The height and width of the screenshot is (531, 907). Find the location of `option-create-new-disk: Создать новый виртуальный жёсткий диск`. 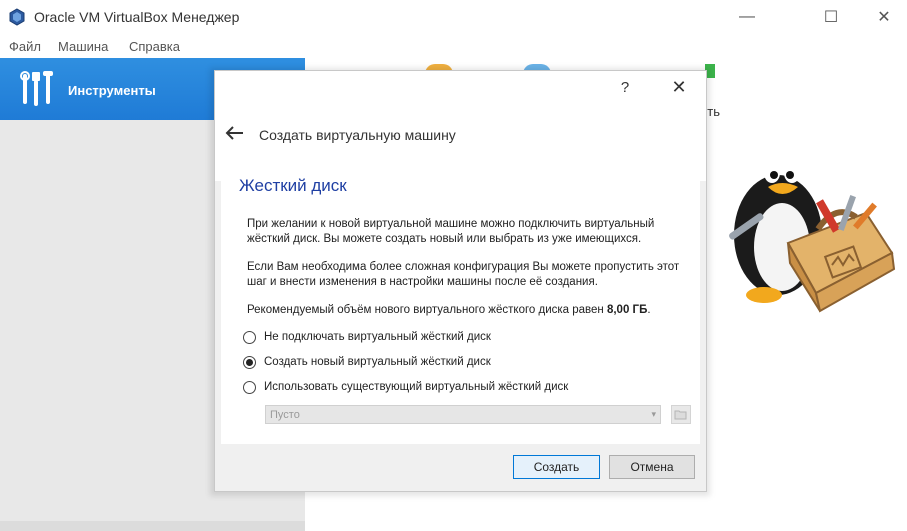

option-create-new-disk: Создать новый виртуальный жёсткий диск is located at coordinates (367, 362).